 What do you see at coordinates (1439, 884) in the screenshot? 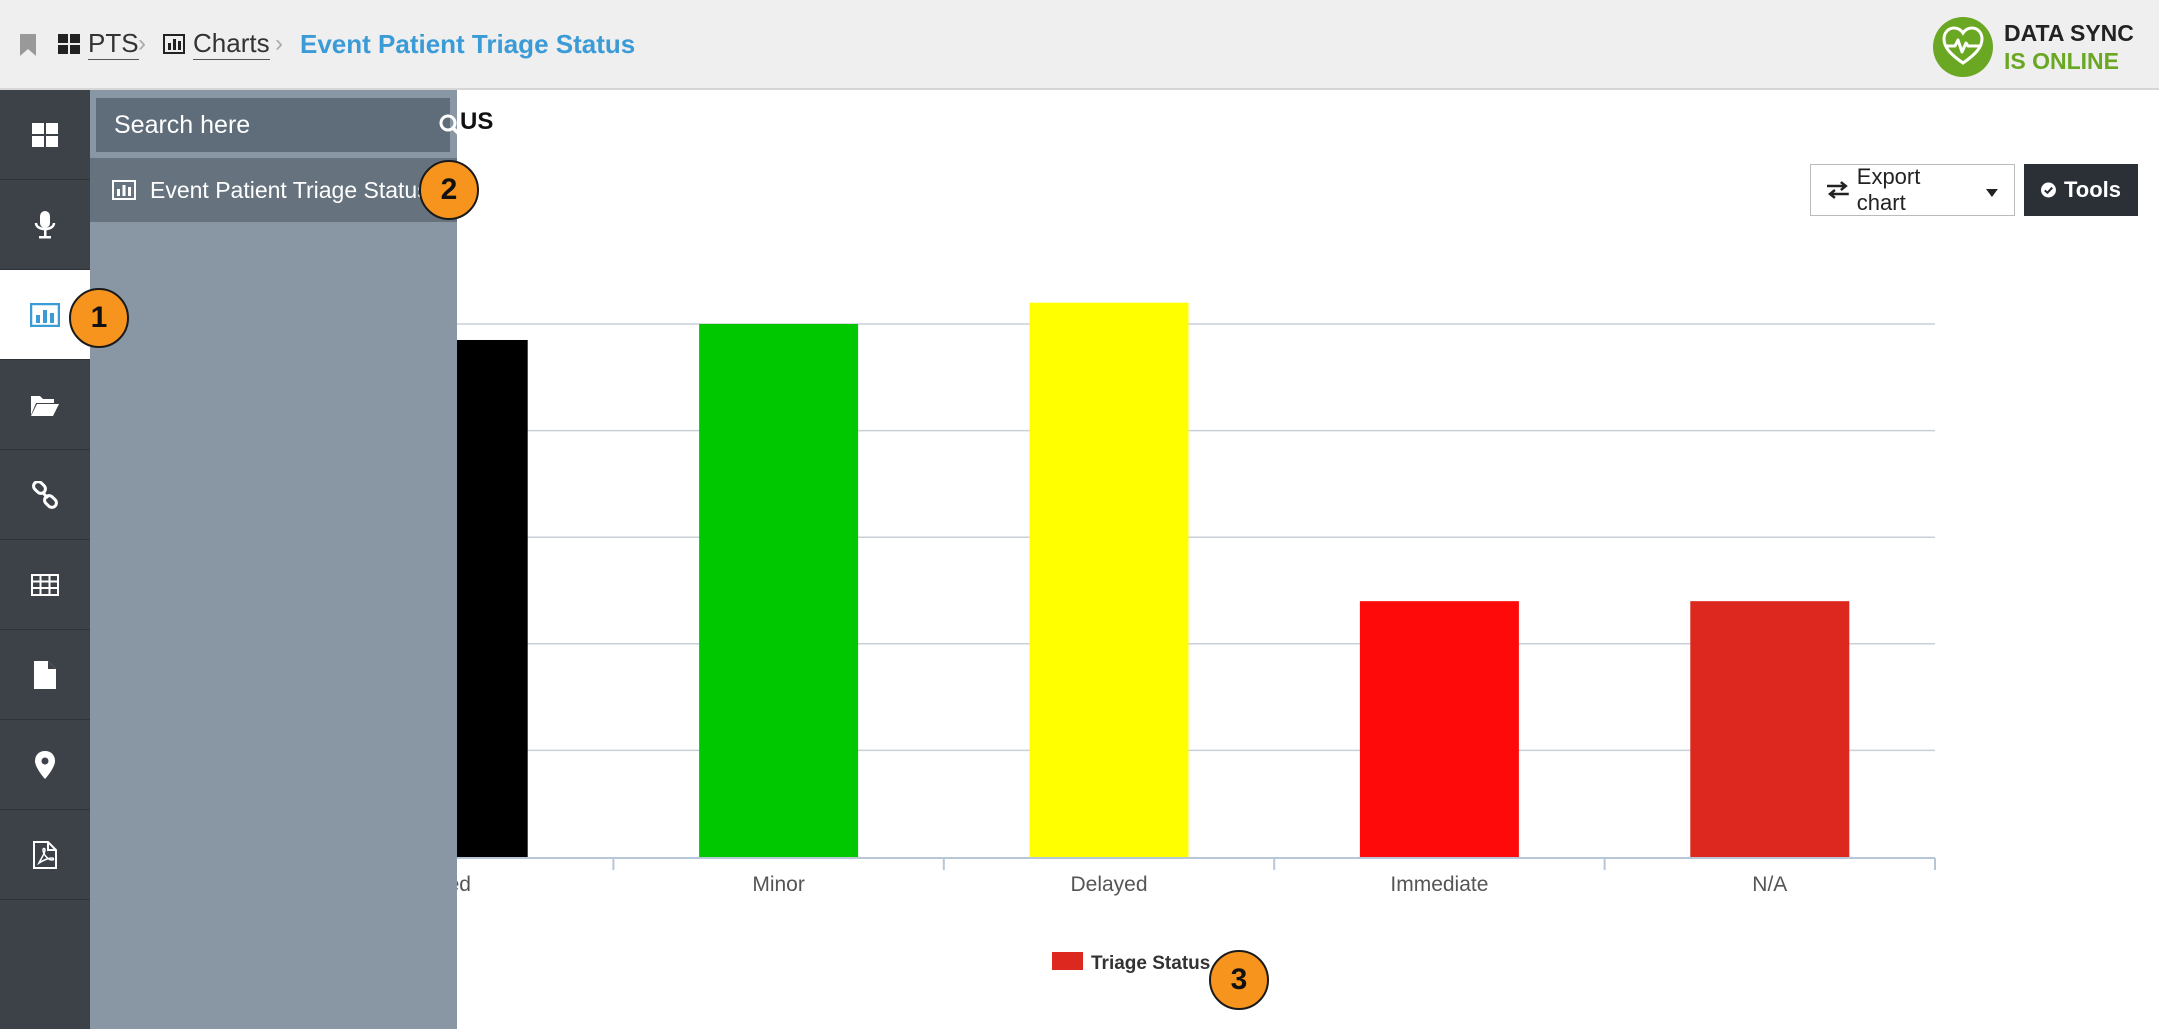
I see `x-tick-label: Immediate` at bounding box center [1439, 884].